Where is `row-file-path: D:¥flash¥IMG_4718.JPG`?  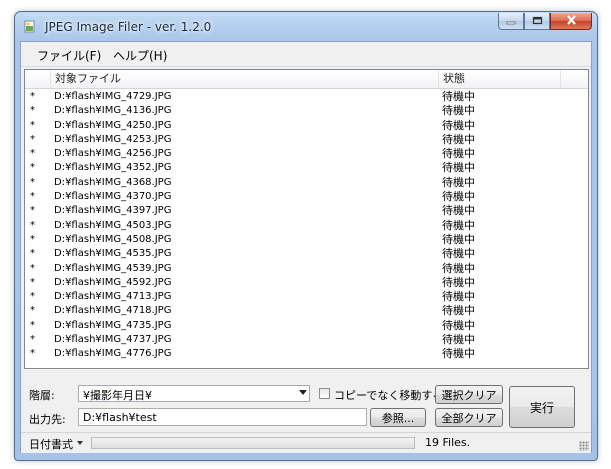
row-file-path: D:¥flash¥IMG_4718.JPG is located at coordinates (113, 311).